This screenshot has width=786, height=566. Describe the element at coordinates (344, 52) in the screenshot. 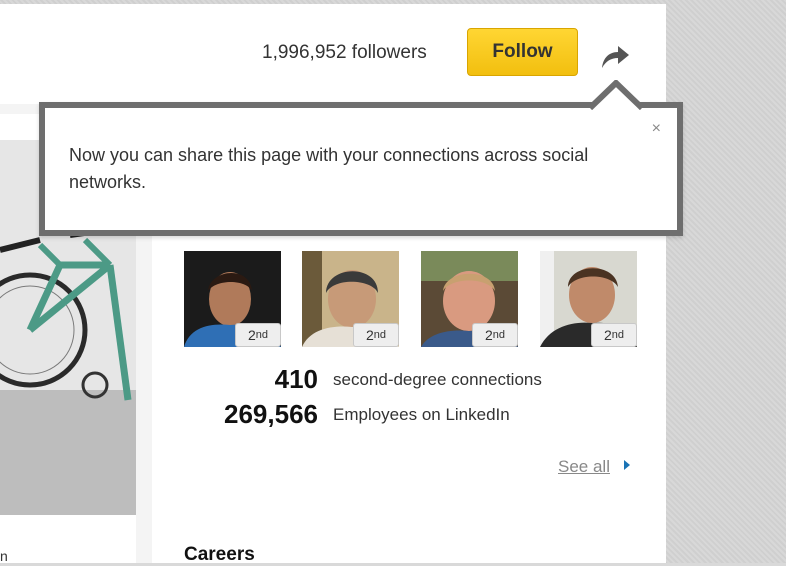

I see `followers-count: 1,996,952 followers` at that location.